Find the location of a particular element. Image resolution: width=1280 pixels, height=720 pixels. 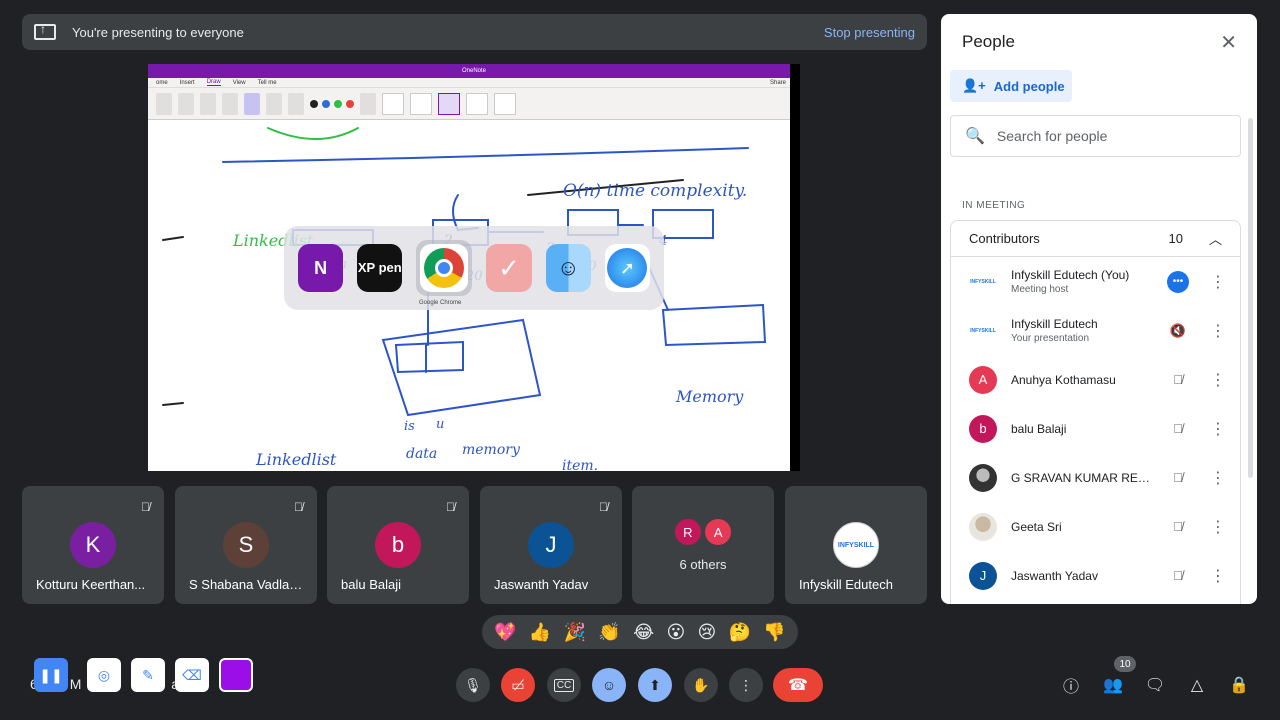

raise-hand-button: ✋ is located at coordinates (701, 685).